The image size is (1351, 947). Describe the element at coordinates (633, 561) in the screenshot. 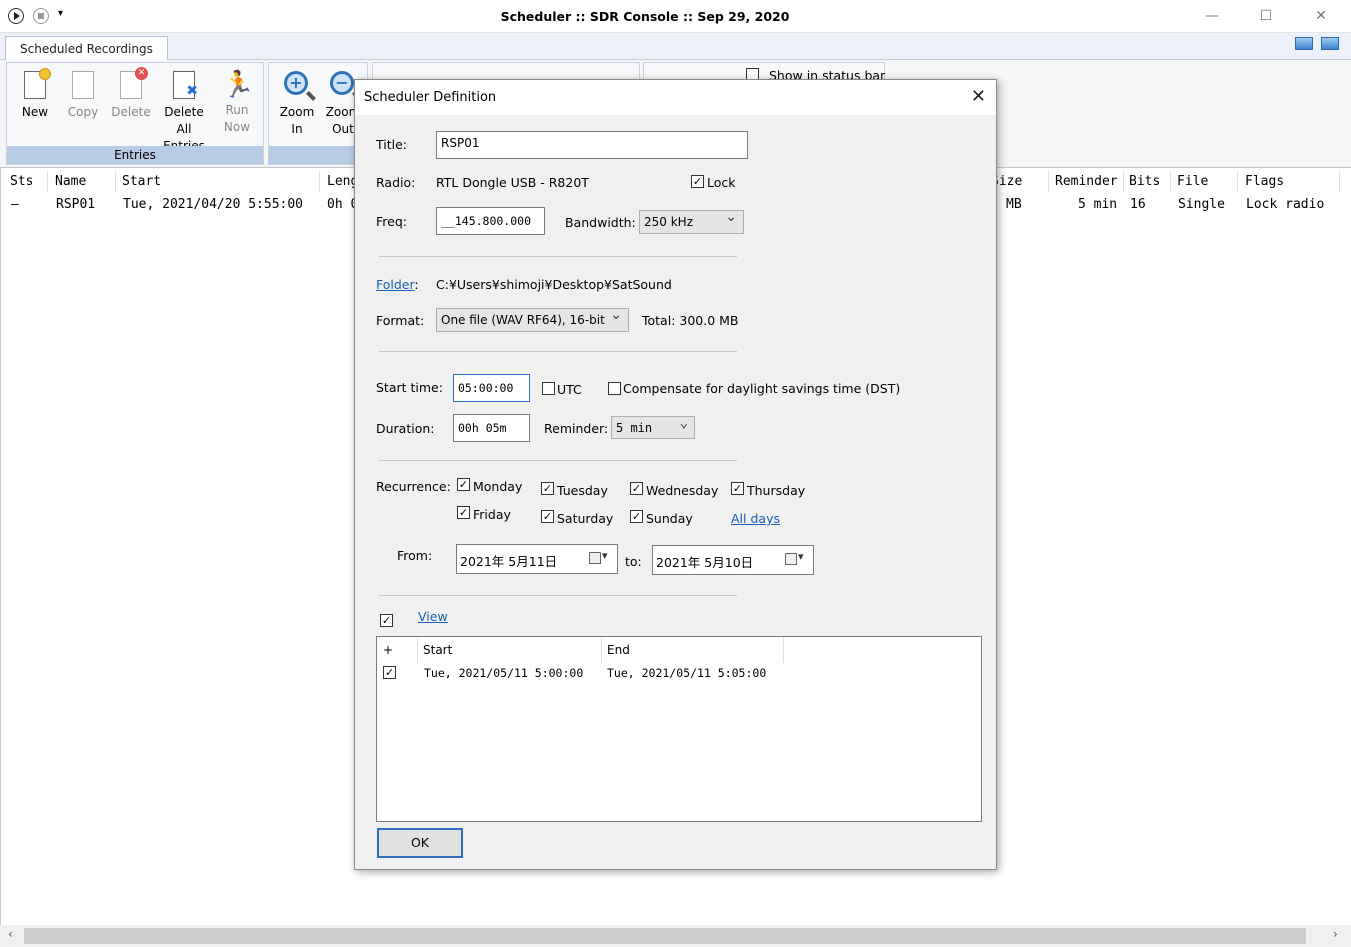

I see `to-label: to:` at that location.